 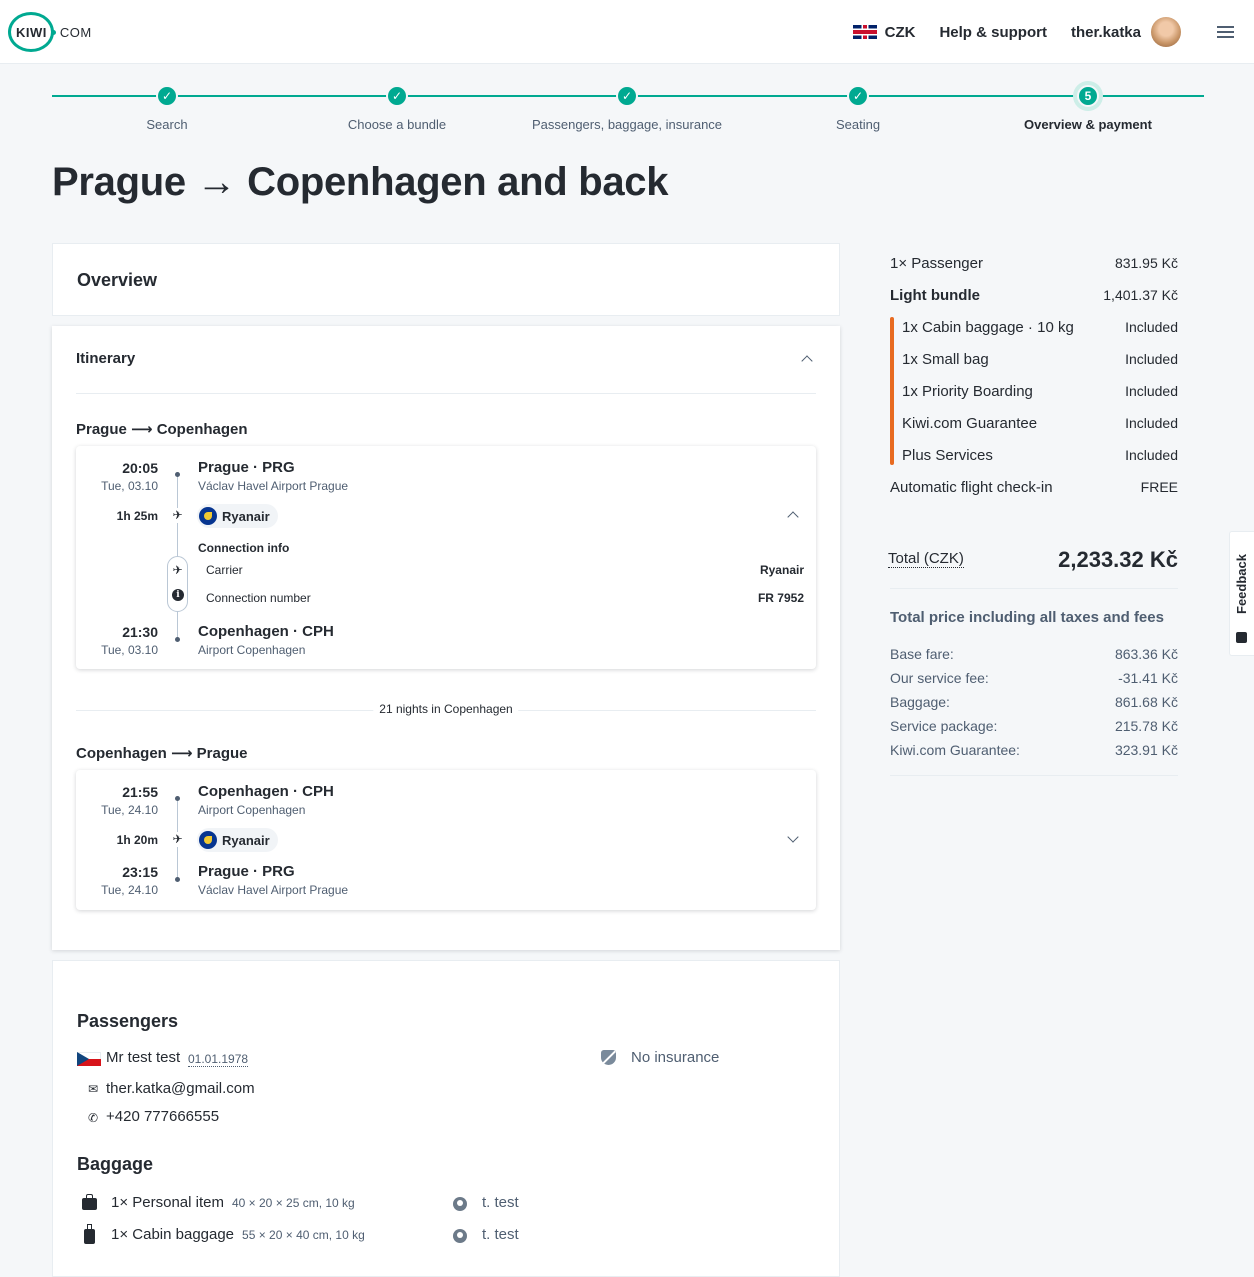 I want to click on overview-card: Overview, so click(x=446, y=279).